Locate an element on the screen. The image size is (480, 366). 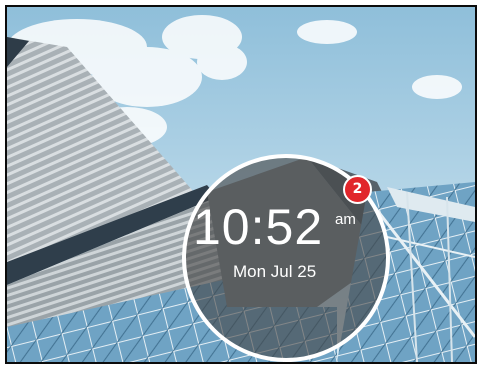
clock-time: 10:52 is located at coordinates (258, 227).